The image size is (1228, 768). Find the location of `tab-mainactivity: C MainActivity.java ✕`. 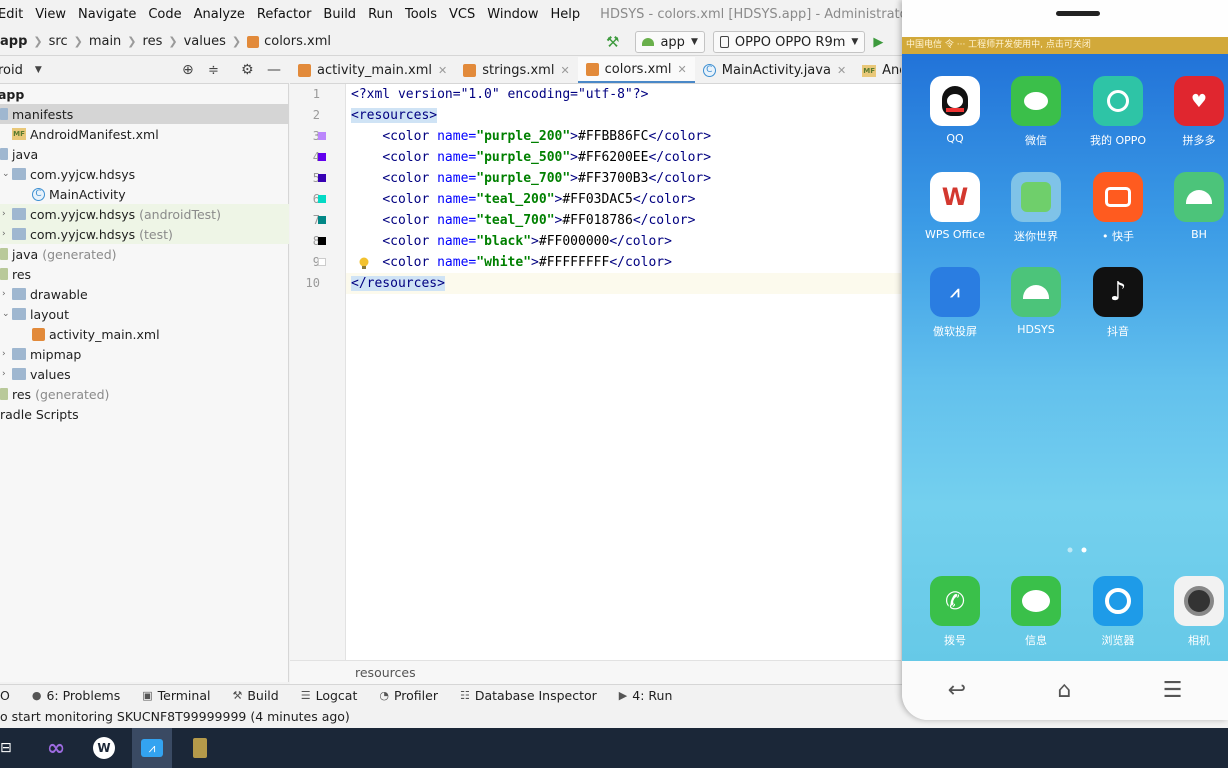

tab-mainactivity: C MainActivity.java ✕ is located at coordinates (774, 70).